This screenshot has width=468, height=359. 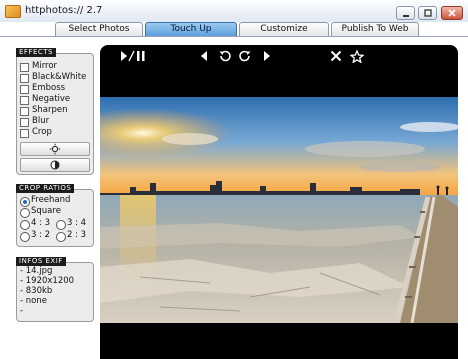 I want to click on effect-label: Sharpen, so click(x=50, y=110).